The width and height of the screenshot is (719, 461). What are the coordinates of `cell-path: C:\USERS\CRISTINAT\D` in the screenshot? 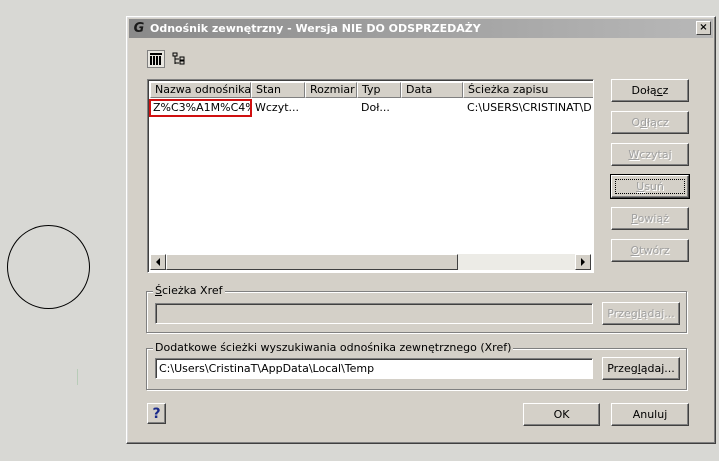 It's located at (529, 107).